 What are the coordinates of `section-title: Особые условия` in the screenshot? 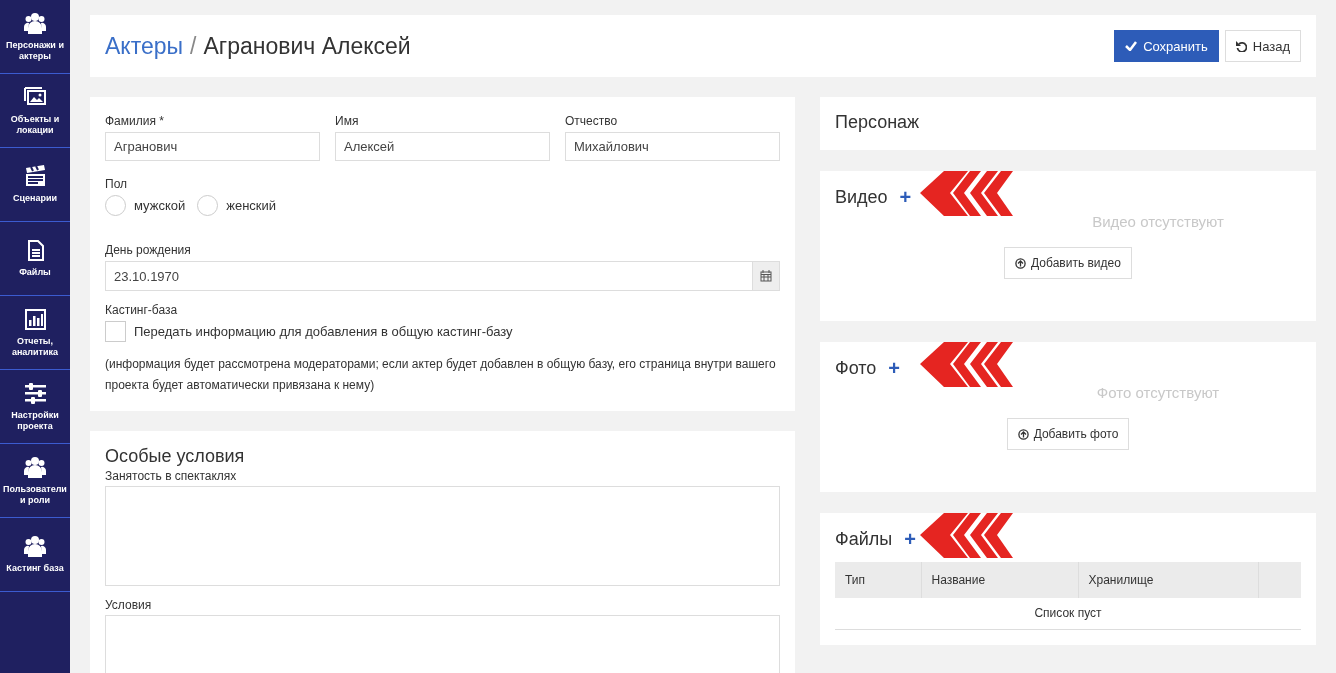 It's located at (175, 456).